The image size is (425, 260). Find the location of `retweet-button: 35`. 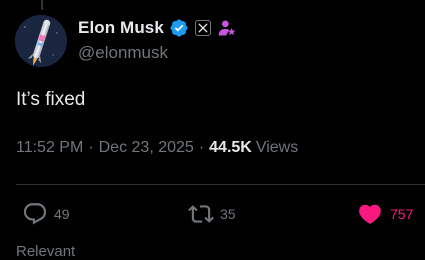

retweet-button: 35 is located at coordinates (212, 214).